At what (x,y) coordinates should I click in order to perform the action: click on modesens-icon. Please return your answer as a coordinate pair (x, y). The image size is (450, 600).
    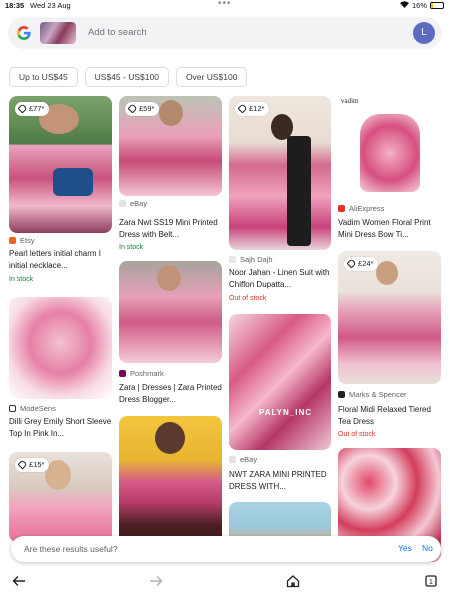
    Looking at the image, I should click on (12, 408).